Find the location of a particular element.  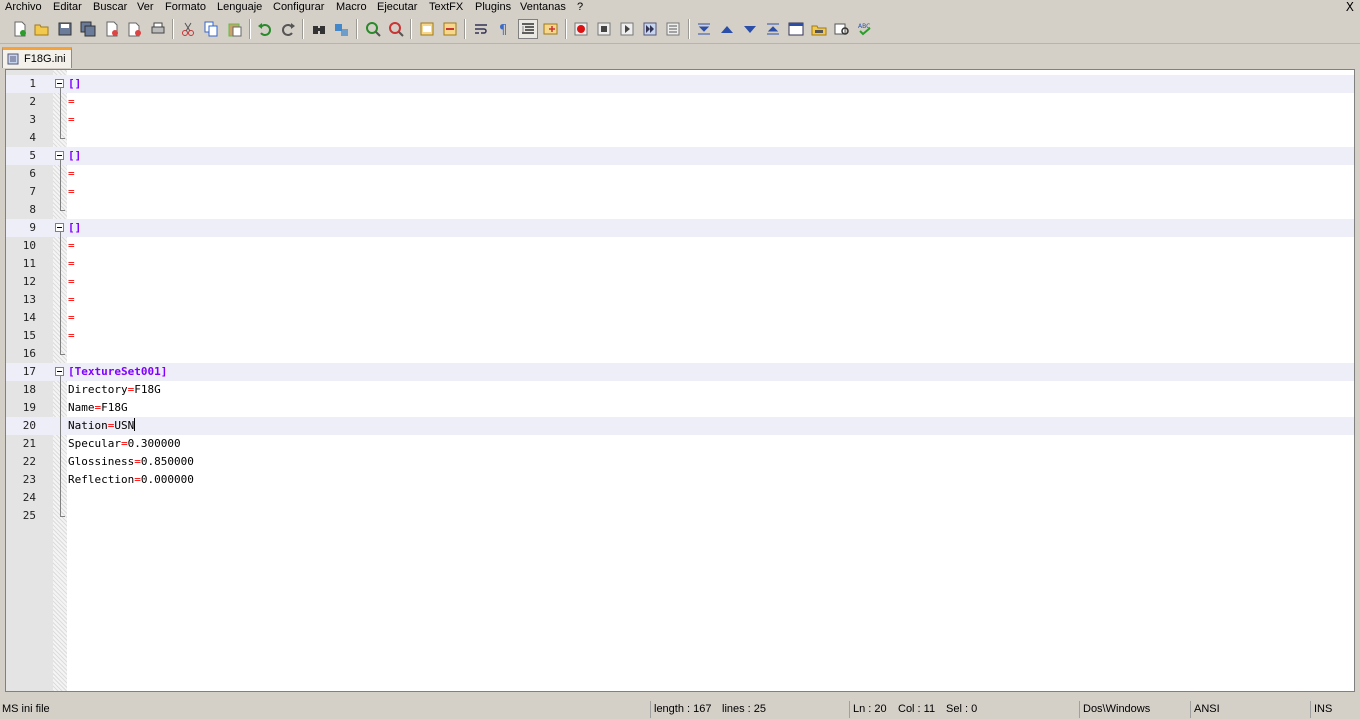

zoom-out-icon is located at coordinates (396, 29).